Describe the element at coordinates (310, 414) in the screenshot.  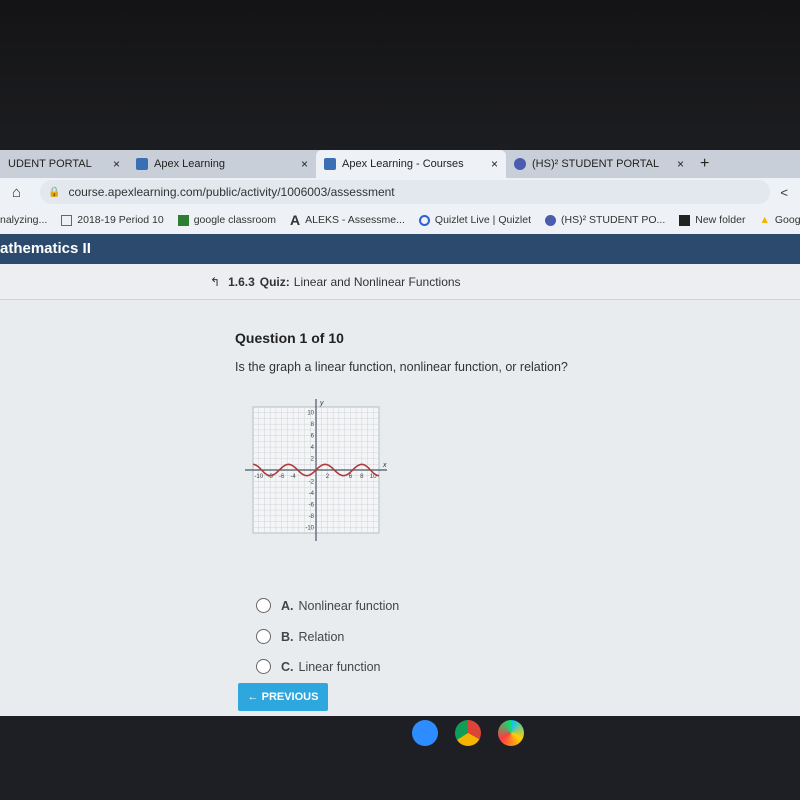
I see `y-tick-label: 10` at that location.